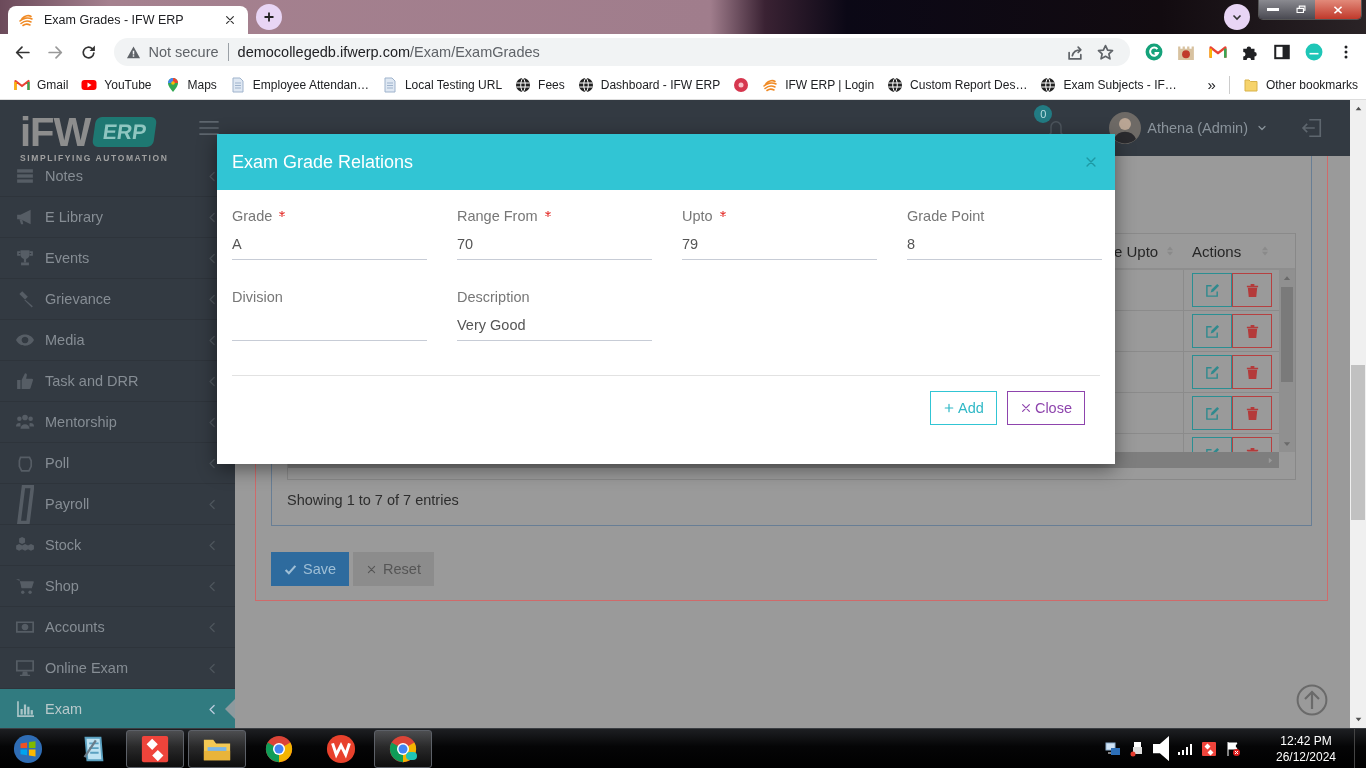  What do you see at coordinates (94, 158) in the screenshot?
I see `logo-tagline: SIMPLIFYING AUTOMATION` at bounding box center [94, 158].